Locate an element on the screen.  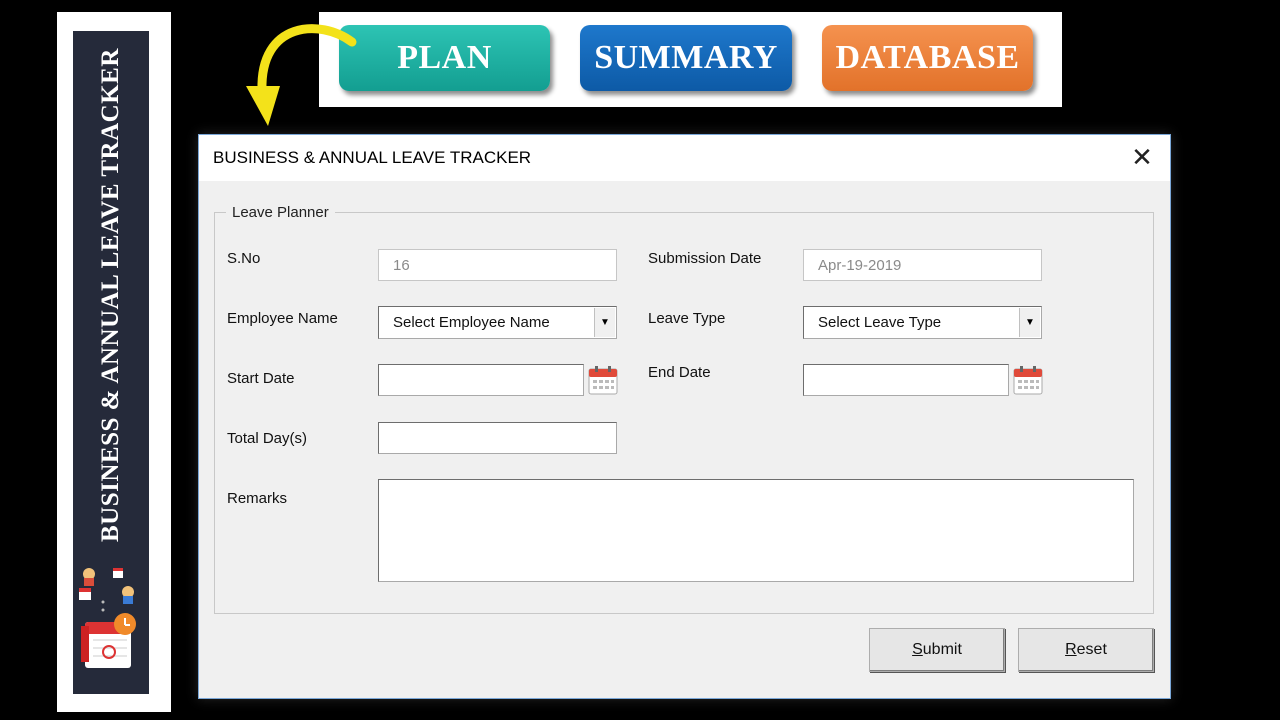
employee-name-label: Employee Name is located at coordinates (282, 318).